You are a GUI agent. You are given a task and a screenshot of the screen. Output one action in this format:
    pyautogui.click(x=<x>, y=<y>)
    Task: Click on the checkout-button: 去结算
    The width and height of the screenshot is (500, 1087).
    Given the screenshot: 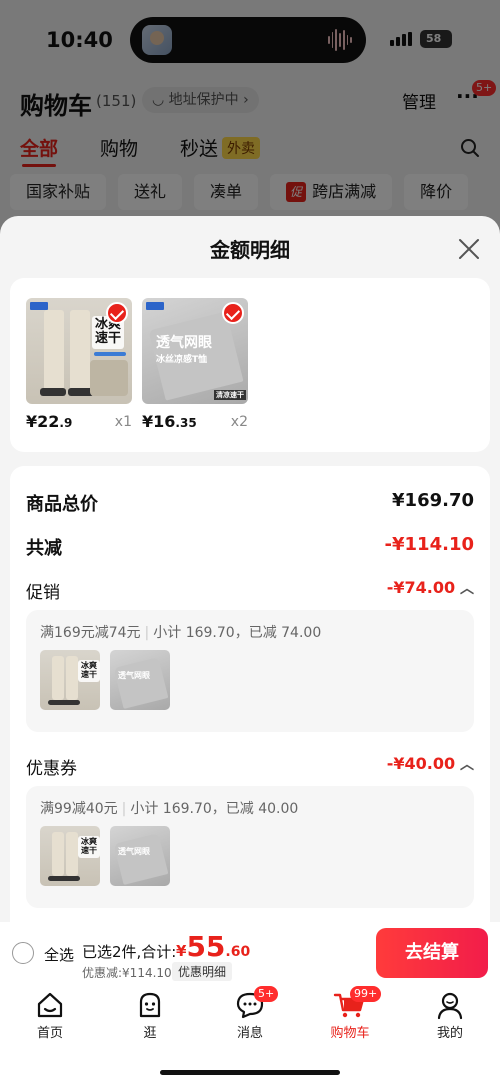 What is the action you would take?
    pyautogui.click(x=432, y=953)
    